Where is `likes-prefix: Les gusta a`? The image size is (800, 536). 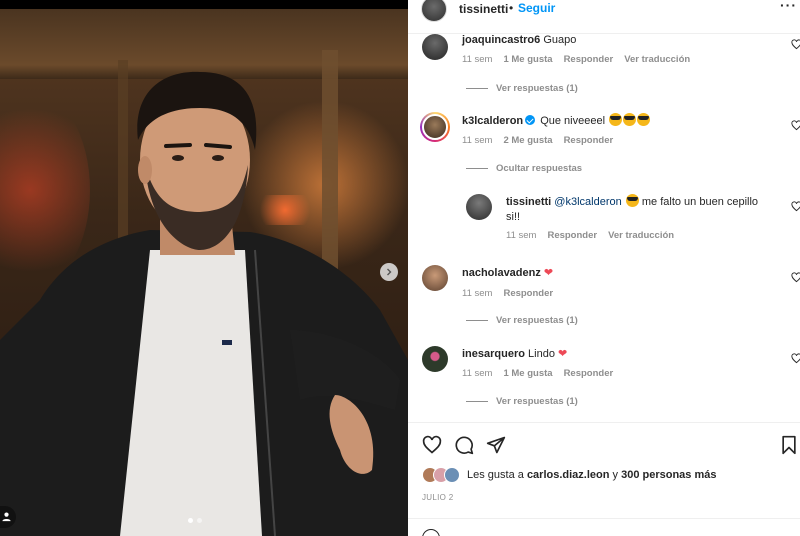
likes-prefix: Les gusta a is located at coordinates (495, 475).